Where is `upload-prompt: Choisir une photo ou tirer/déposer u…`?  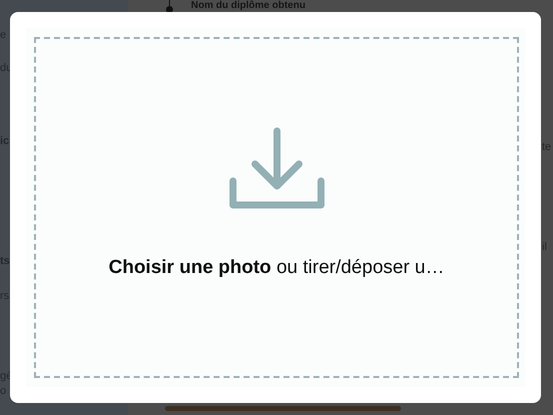
upload-prompt: Choisir une photo ou tirer/déposer u… is located at coordinates (276, 268).